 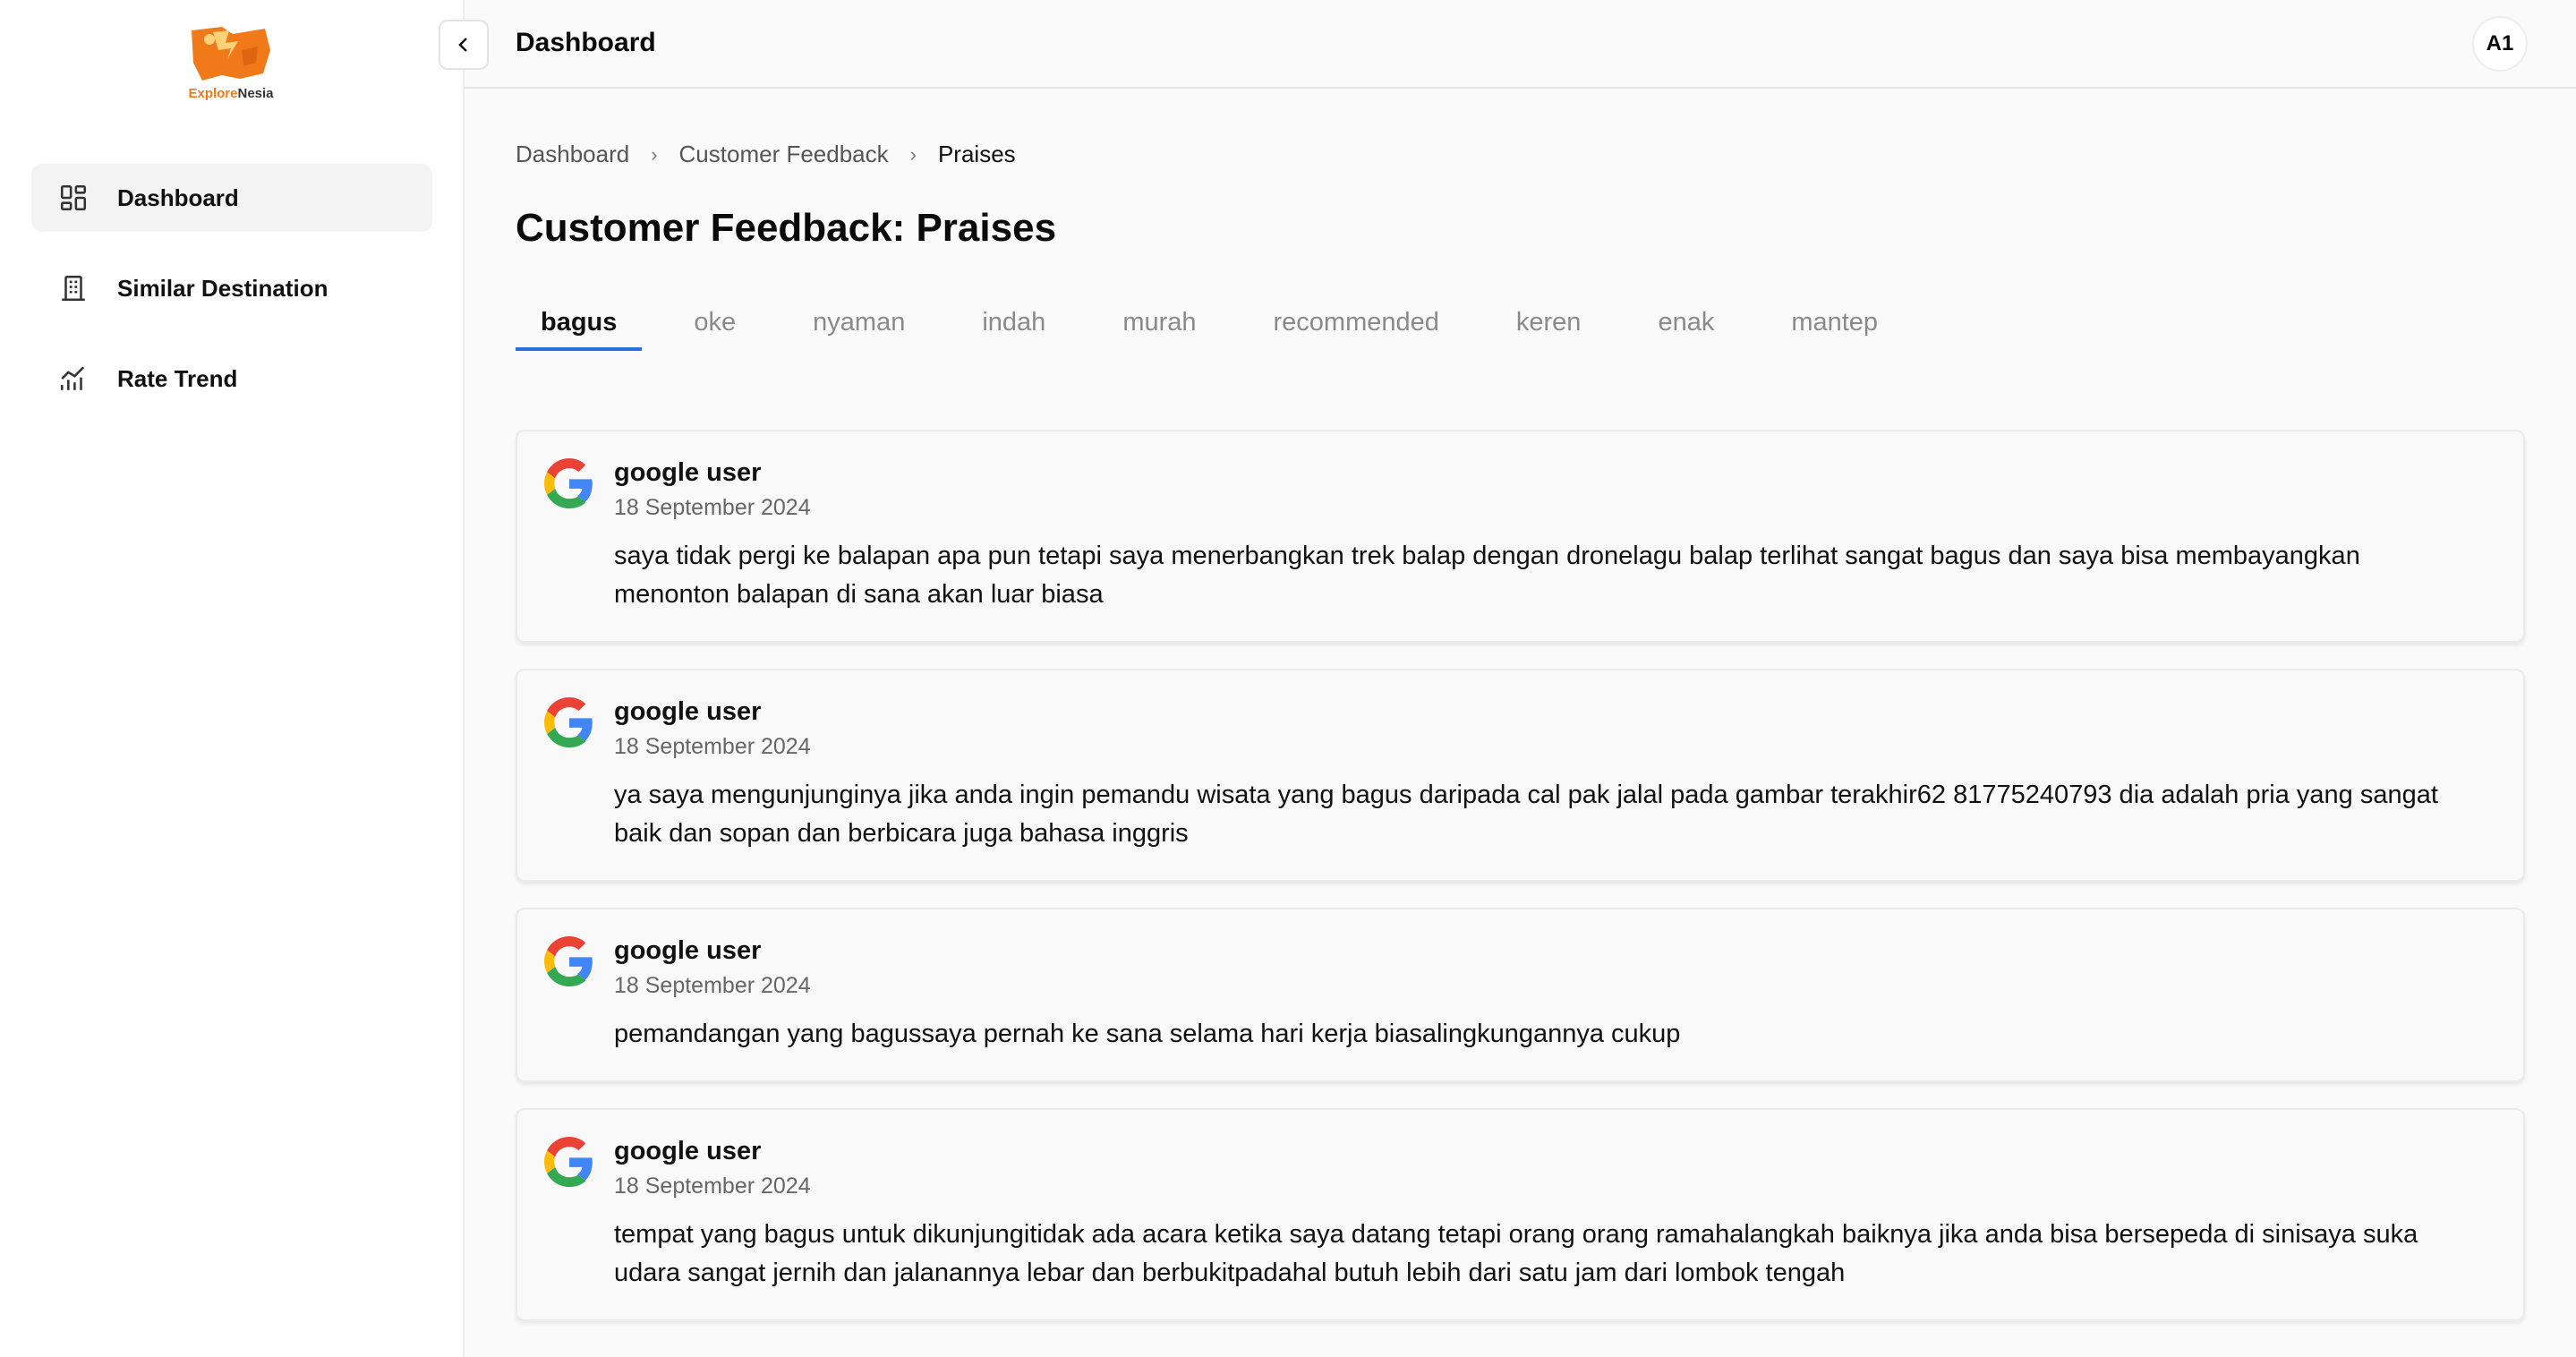 What do you see at coordinates (1356, 328) in the screenshot?
I see `tab-recommended: recommended` at bounding box center [1356, 328].